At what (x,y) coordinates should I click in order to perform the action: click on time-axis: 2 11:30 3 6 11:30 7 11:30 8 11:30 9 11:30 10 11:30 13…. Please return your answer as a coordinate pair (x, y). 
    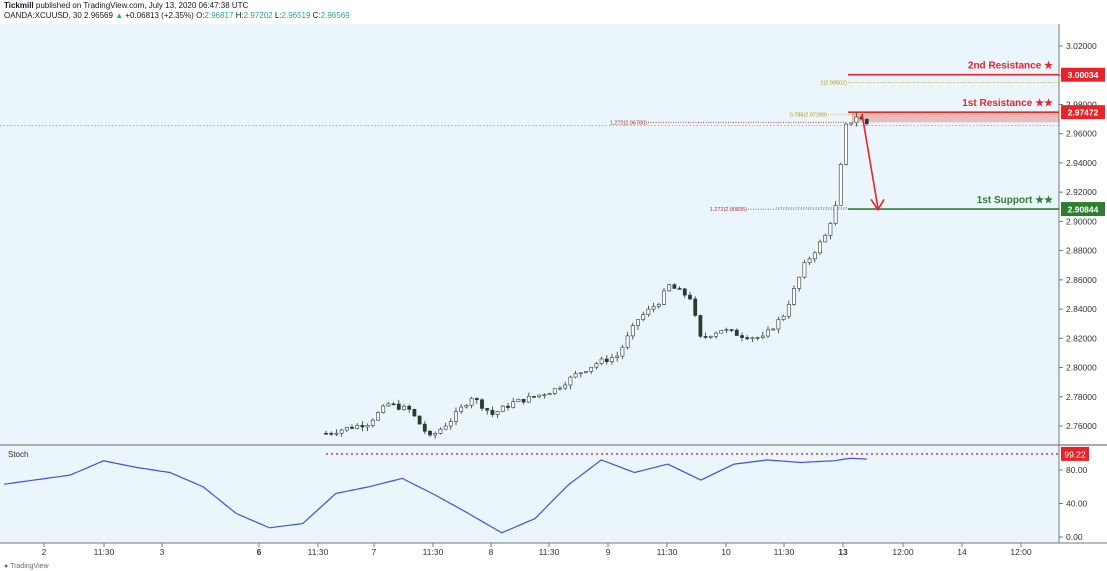
    Looking at the image, I should click on (537, 550).